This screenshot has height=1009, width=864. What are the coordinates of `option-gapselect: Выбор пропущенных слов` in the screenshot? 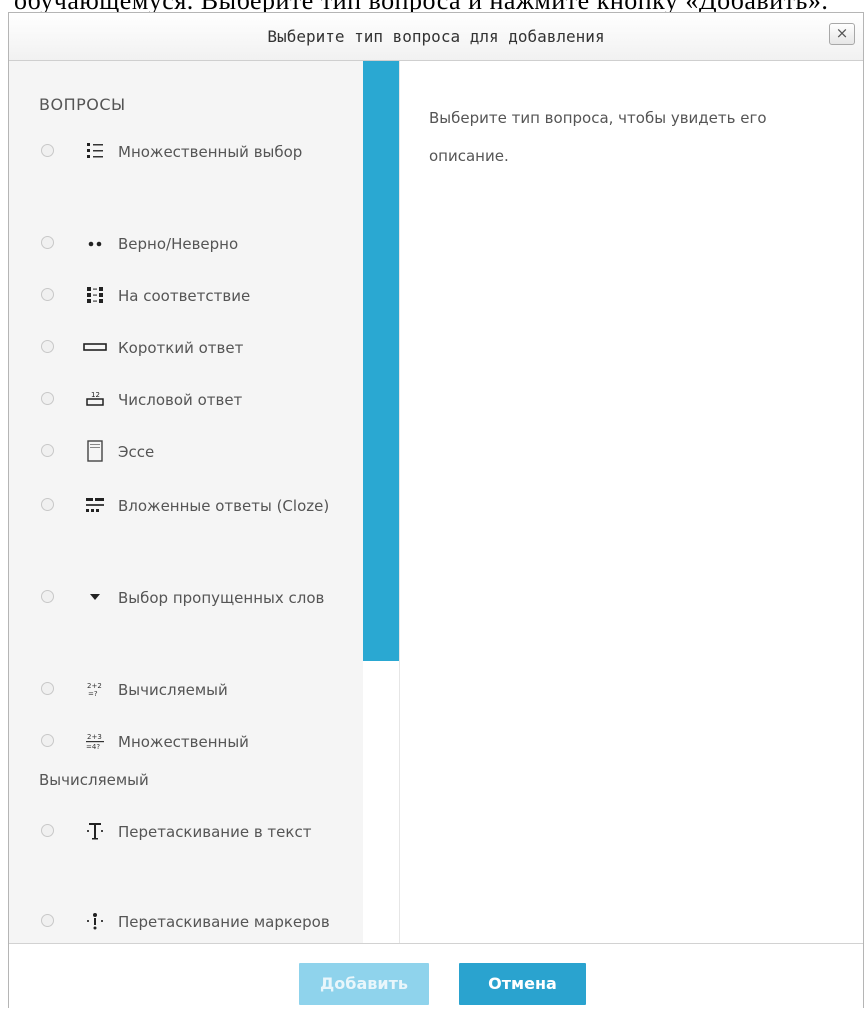 It's located at (194, 598).